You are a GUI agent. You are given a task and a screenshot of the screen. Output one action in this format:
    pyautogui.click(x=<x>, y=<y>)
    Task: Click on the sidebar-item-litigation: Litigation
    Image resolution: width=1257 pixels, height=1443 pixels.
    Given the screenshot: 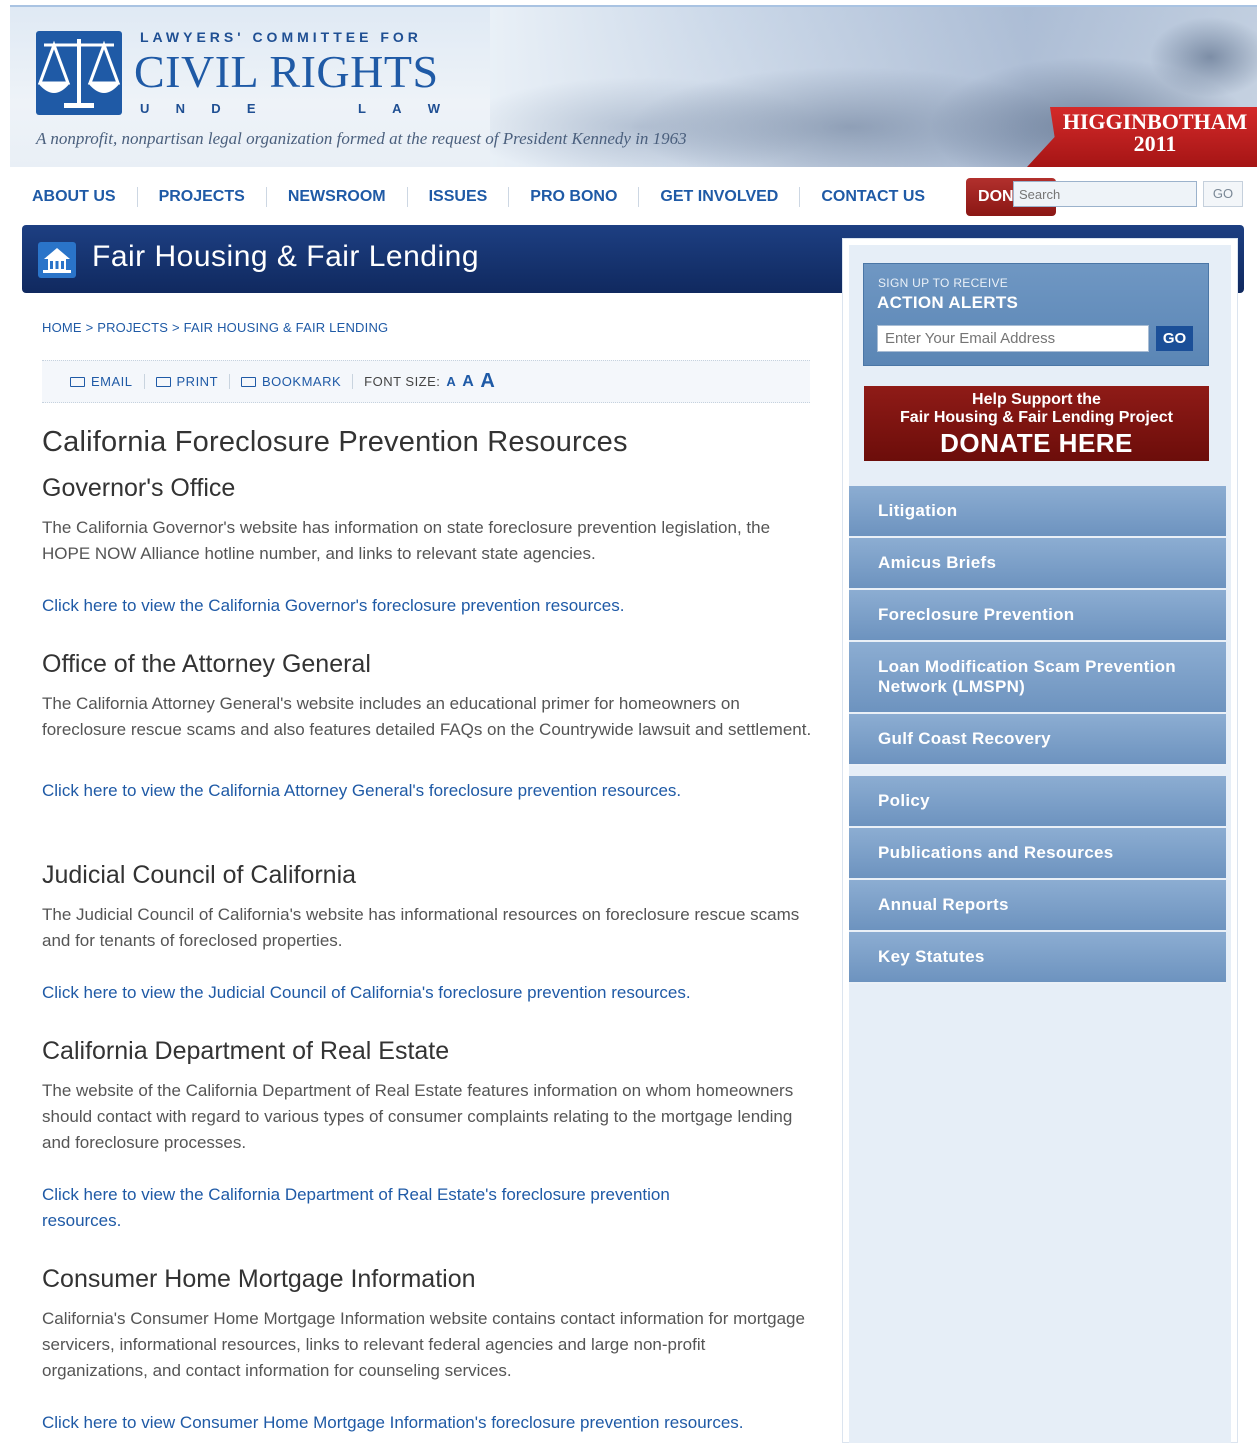 What is the action you would take?
    pyautogui.click(x=1037, y=512)
    